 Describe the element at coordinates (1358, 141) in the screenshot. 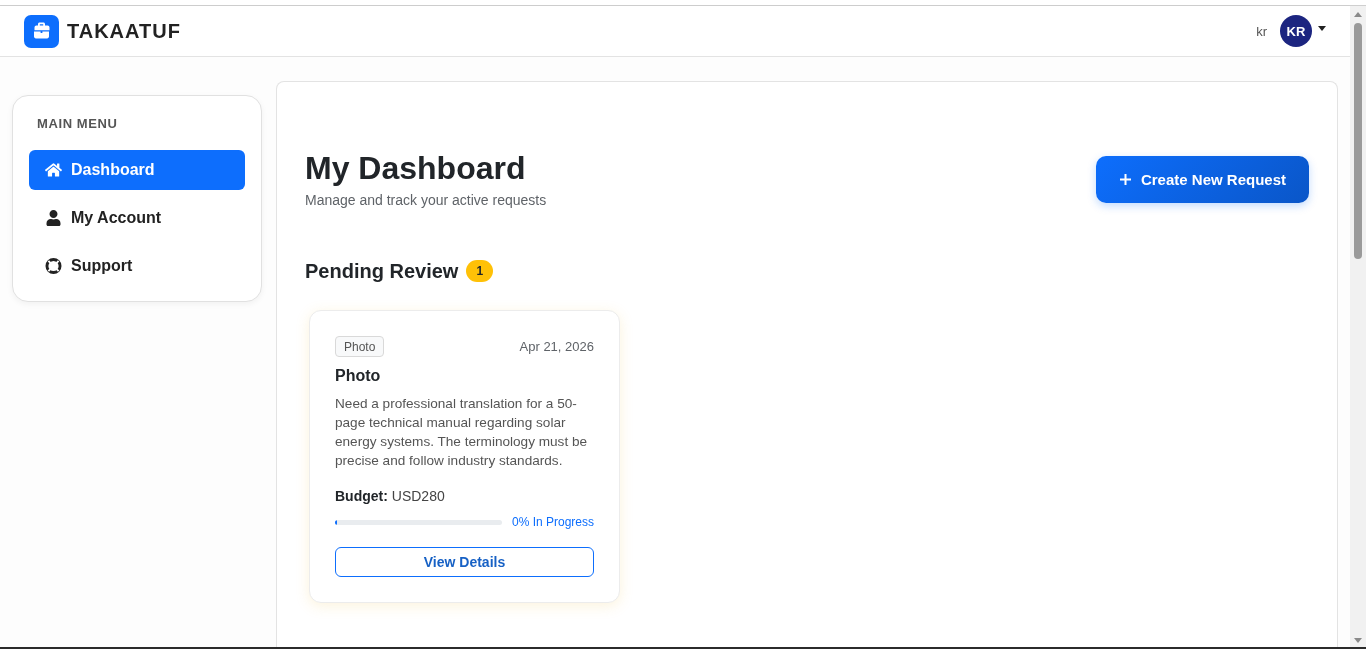

I see `scrollbar-thumb` at that location.